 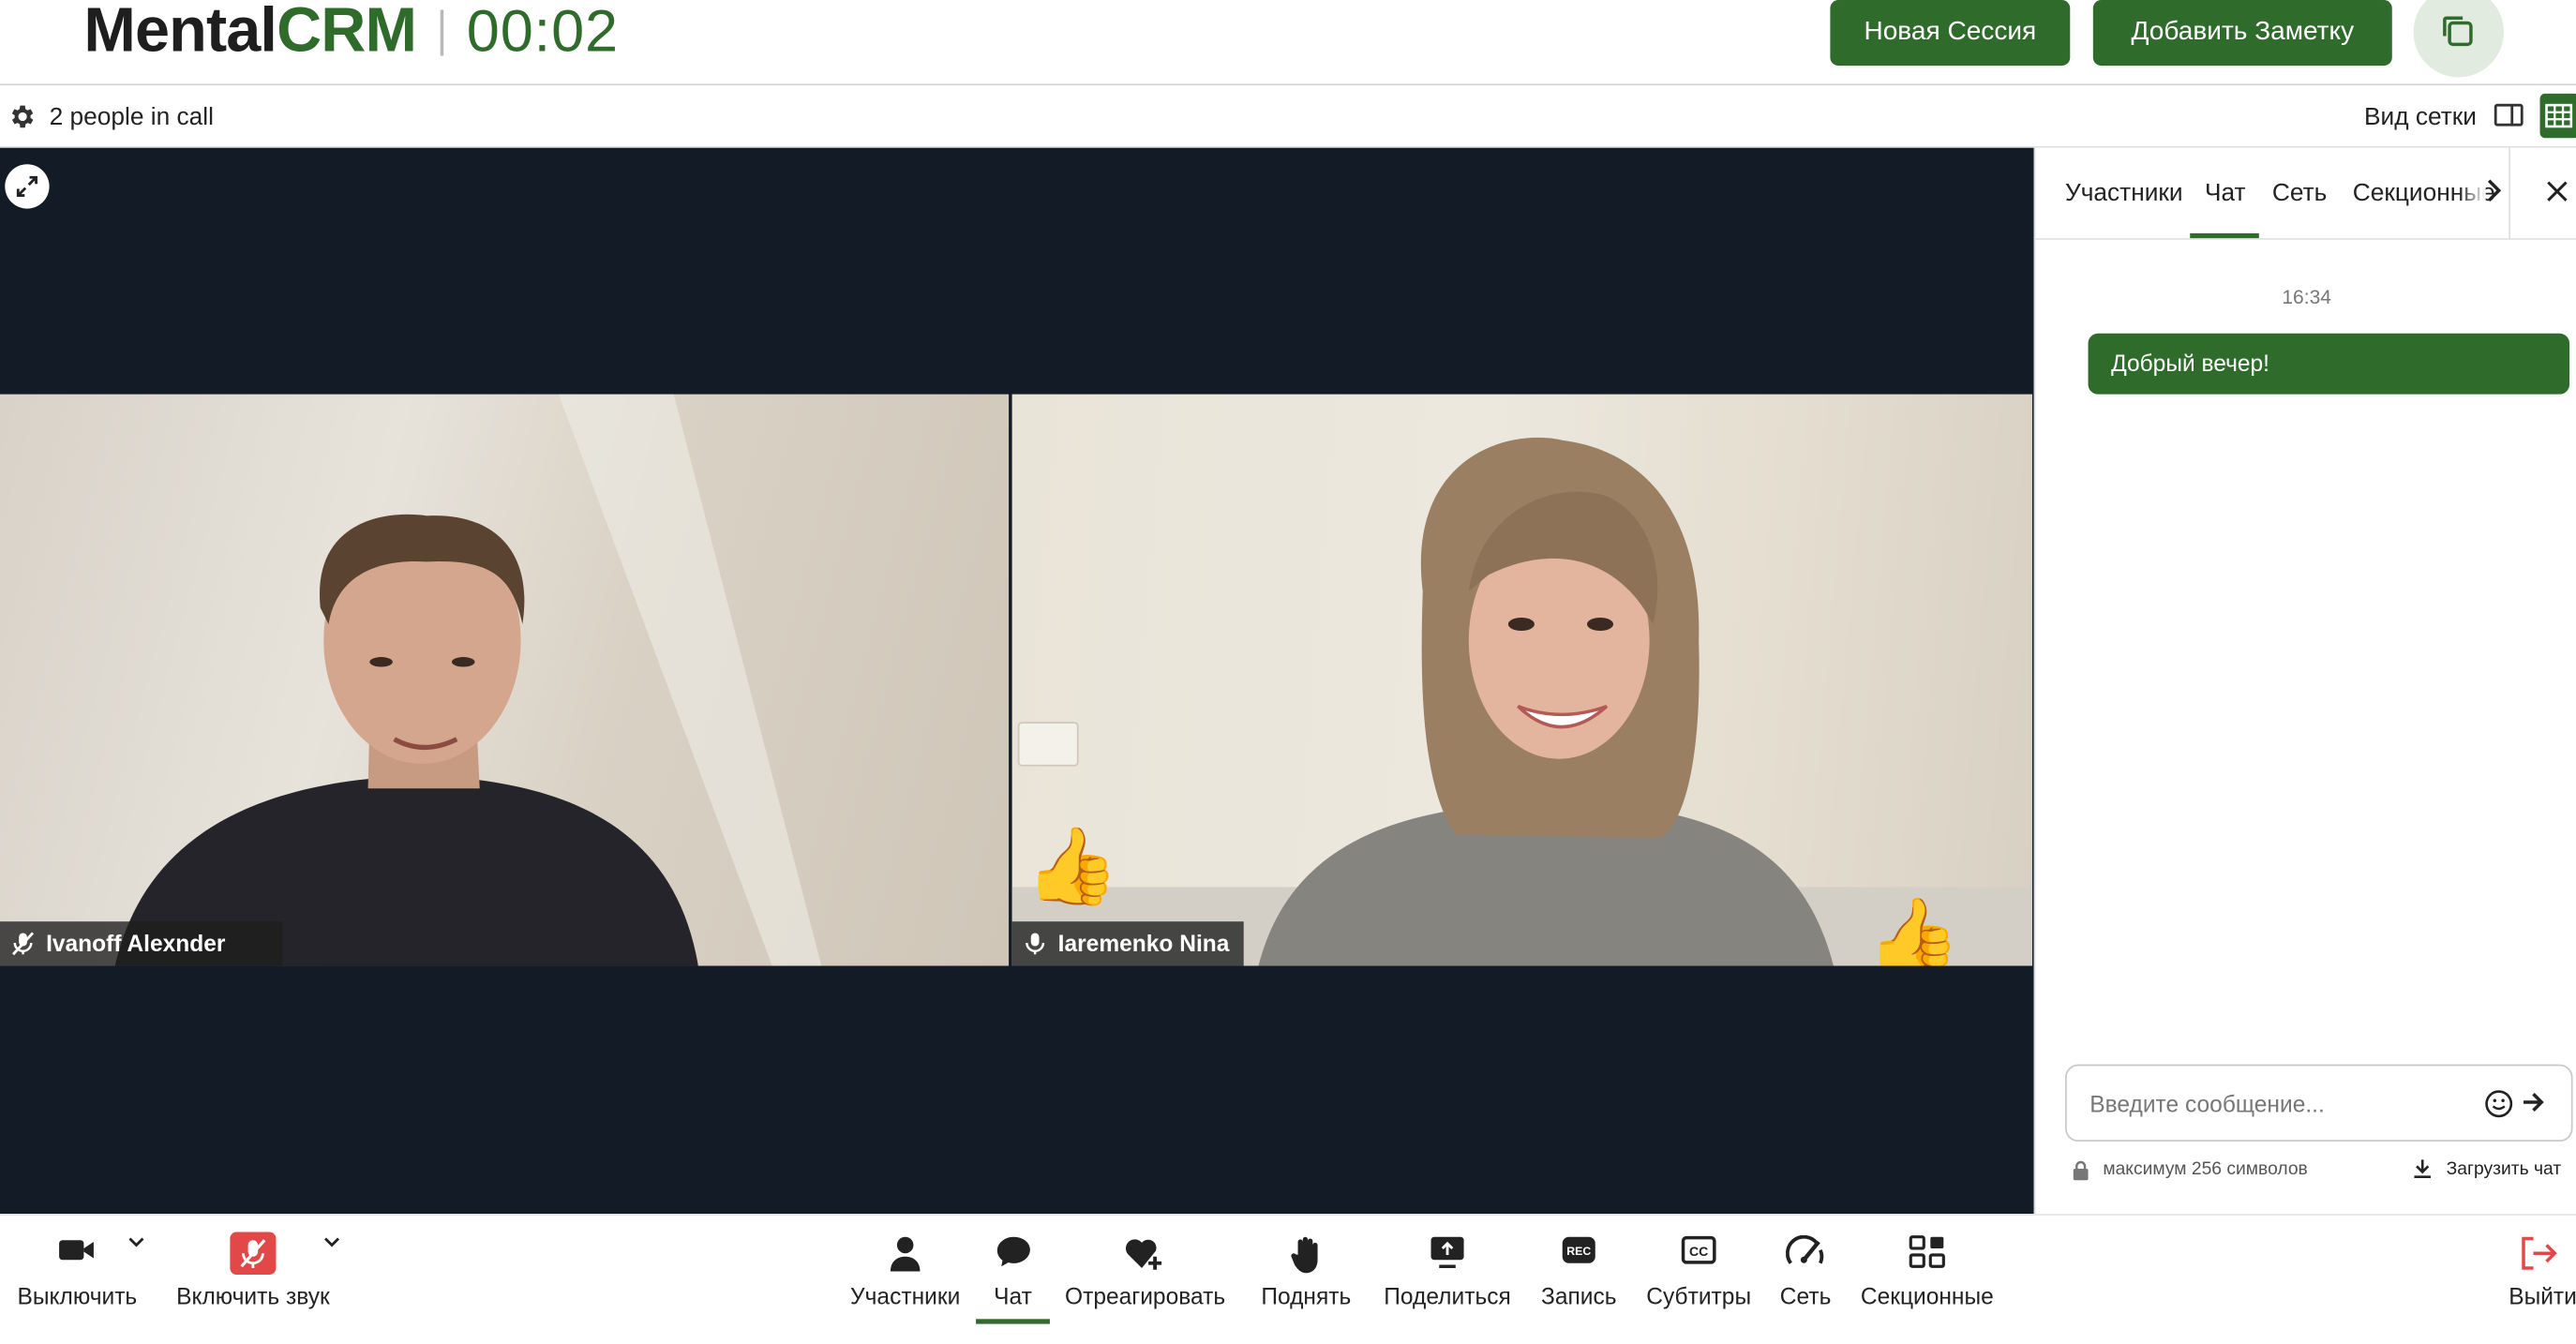 What do you see at coordinates (2494, 191) in the screenshot?
I see `chevron-right-icon` at bounding box center [2494, 191].